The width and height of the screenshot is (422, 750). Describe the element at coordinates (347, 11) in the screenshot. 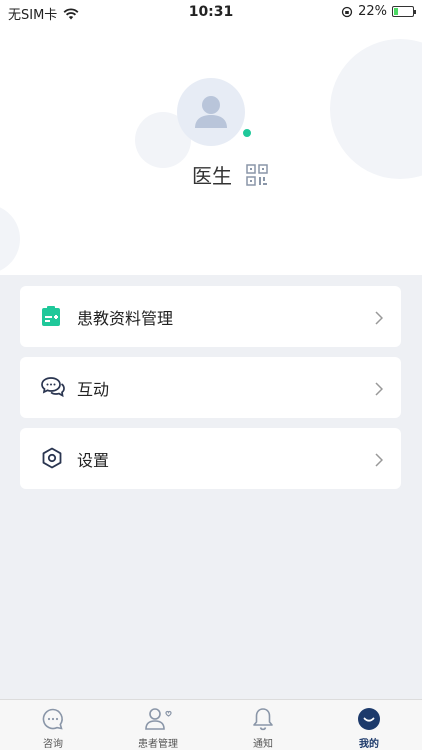

I see `orientation-lock-icon` at that location.